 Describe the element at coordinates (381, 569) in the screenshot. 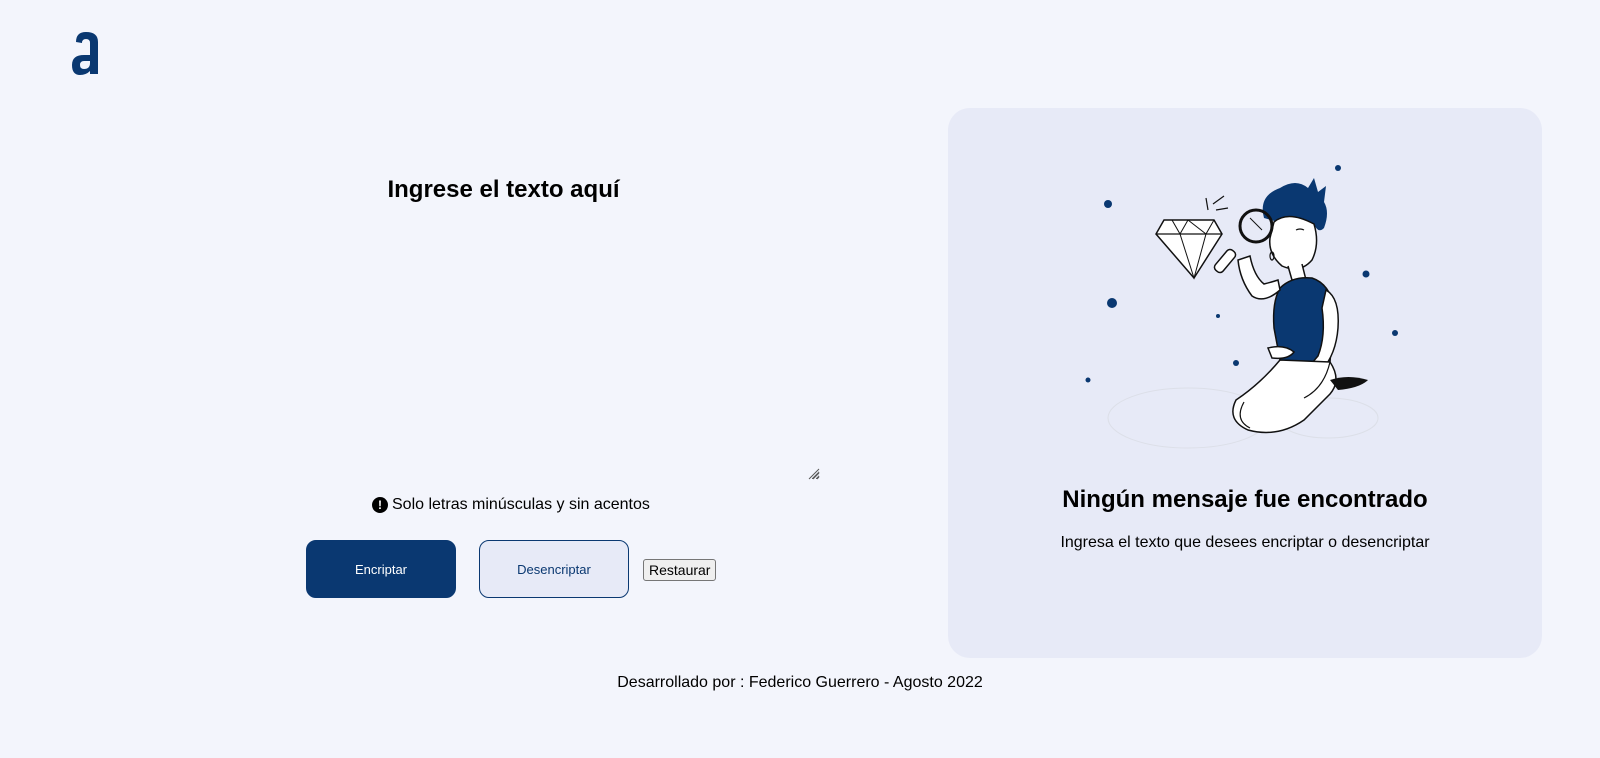

I see `encrypt-button: Encriptar` at that location.